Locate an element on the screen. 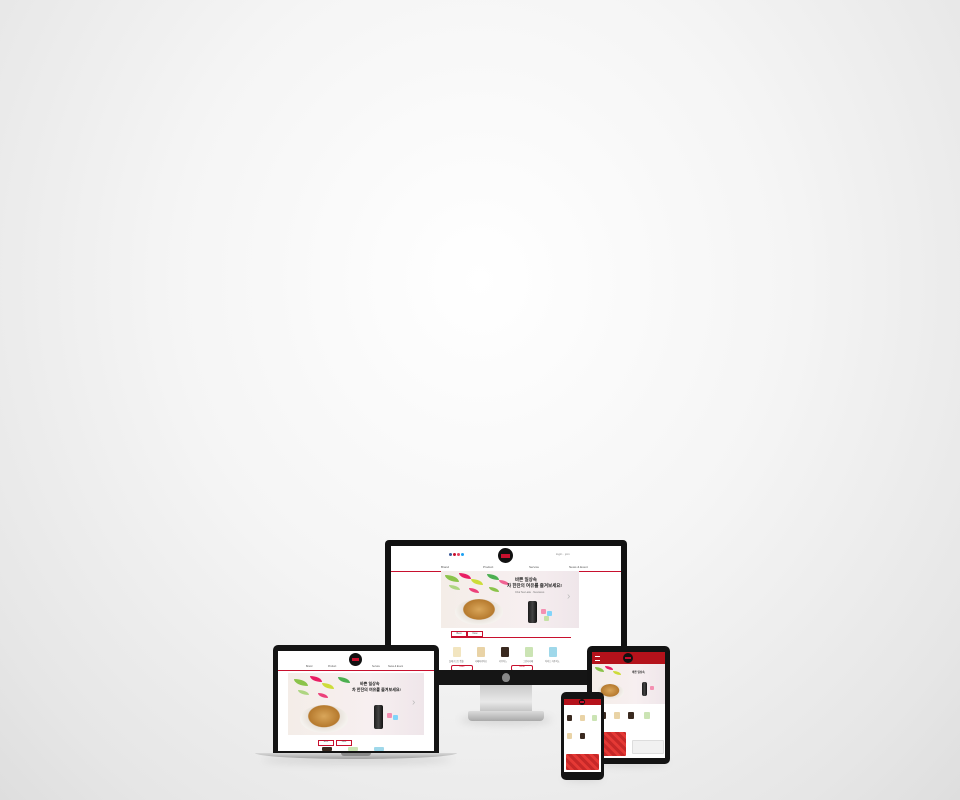 This screenshot has width=960, height=800. product-label: 아이스 카푸치노 is located at coordinates (552, 662).